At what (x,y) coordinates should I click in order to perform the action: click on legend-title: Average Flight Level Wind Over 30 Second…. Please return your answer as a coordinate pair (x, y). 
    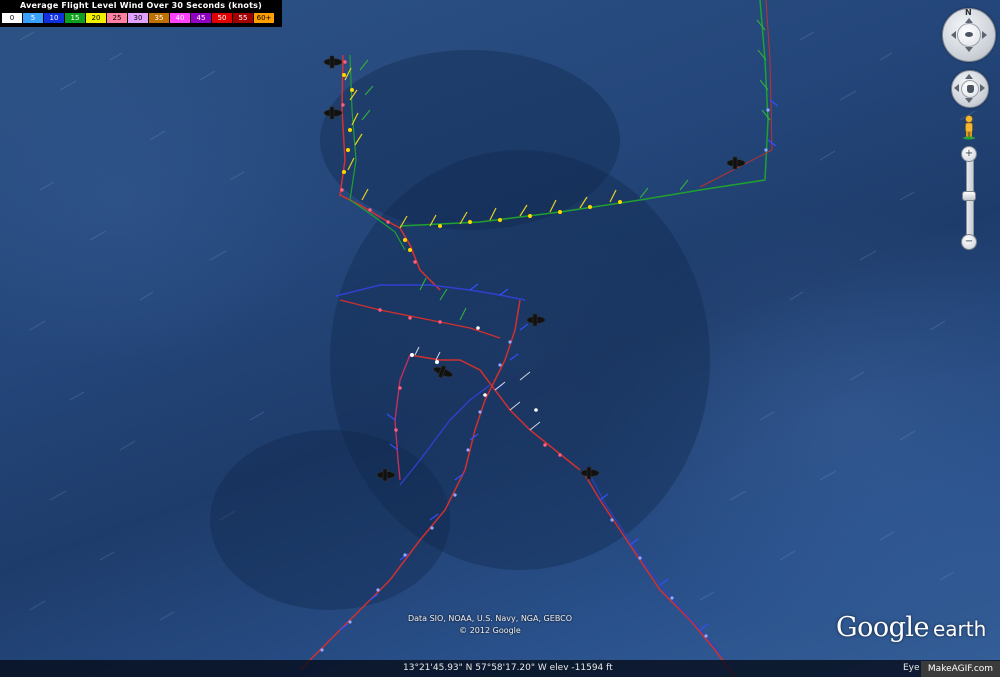
    Looking at the image, I should click on (141, 5).